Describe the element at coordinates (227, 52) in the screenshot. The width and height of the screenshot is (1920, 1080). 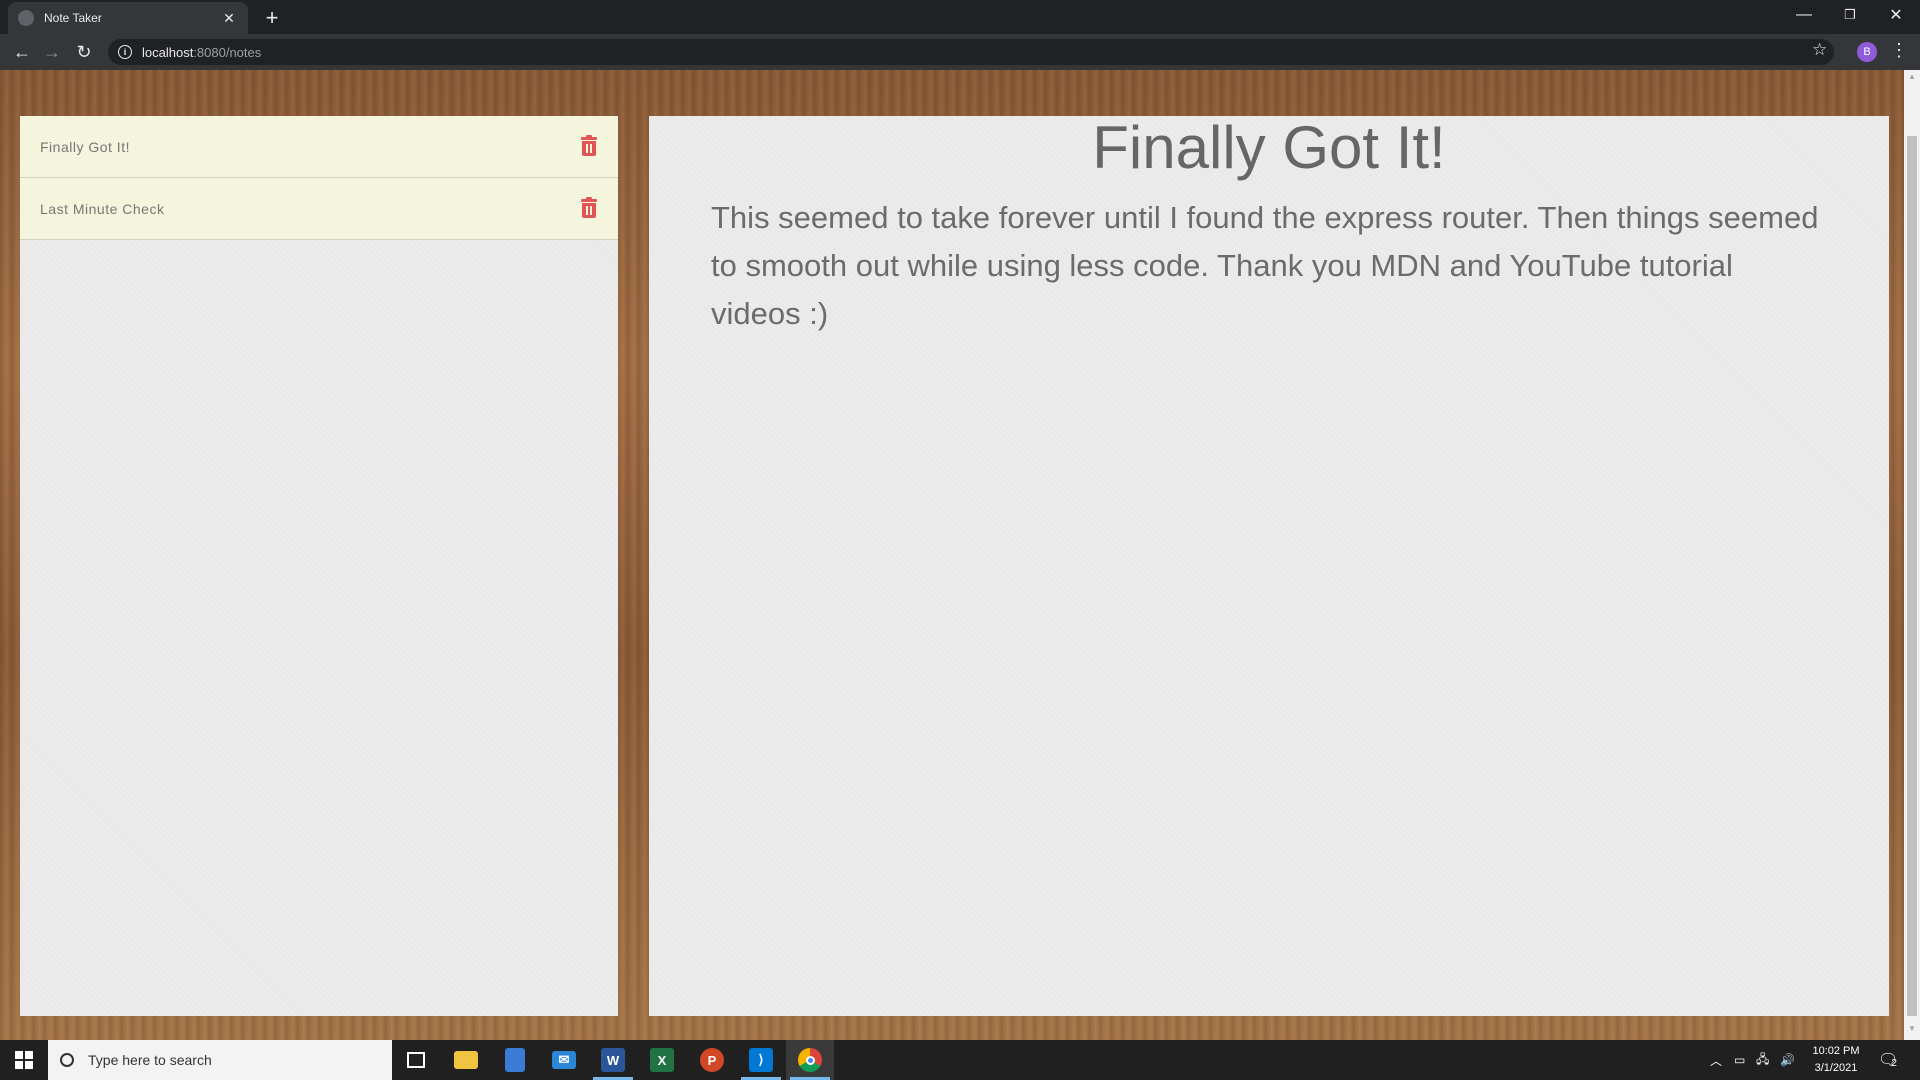
I see `url-path: :8080/notes` at that location.